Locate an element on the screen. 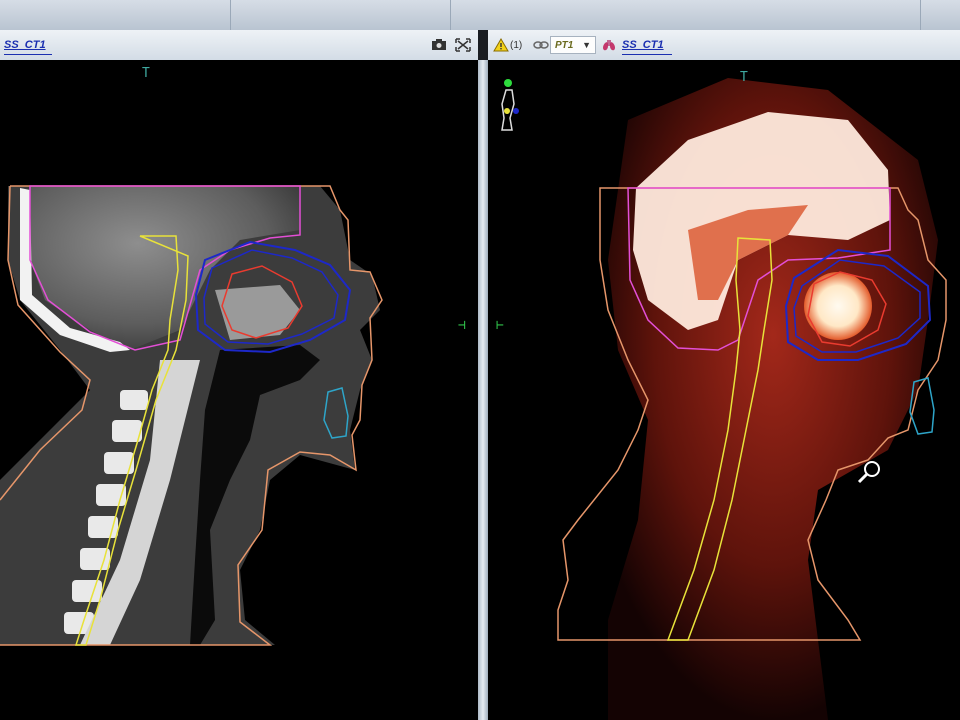  zoom-icon is located at coordinates (870, 472).